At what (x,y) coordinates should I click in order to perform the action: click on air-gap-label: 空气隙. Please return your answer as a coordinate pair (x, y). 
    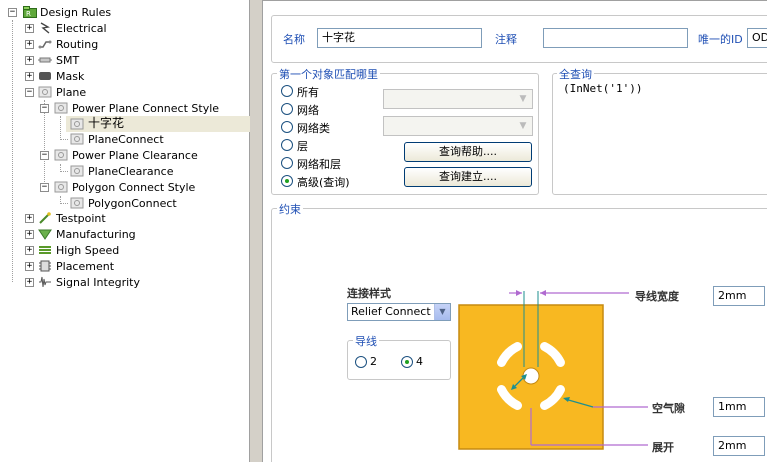
    Looking at the image, I should click on (668, 408).